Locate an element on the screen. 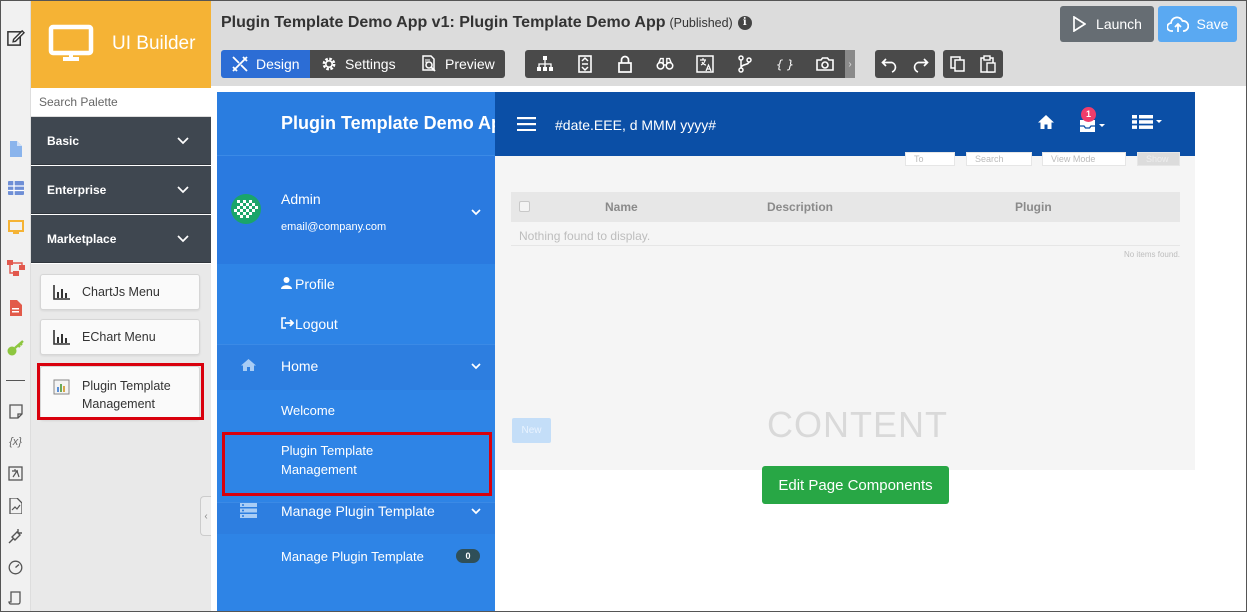 Image resolution: width=1247 pixels, height=612 pixels. avatar is located at coordinates (246, 209).